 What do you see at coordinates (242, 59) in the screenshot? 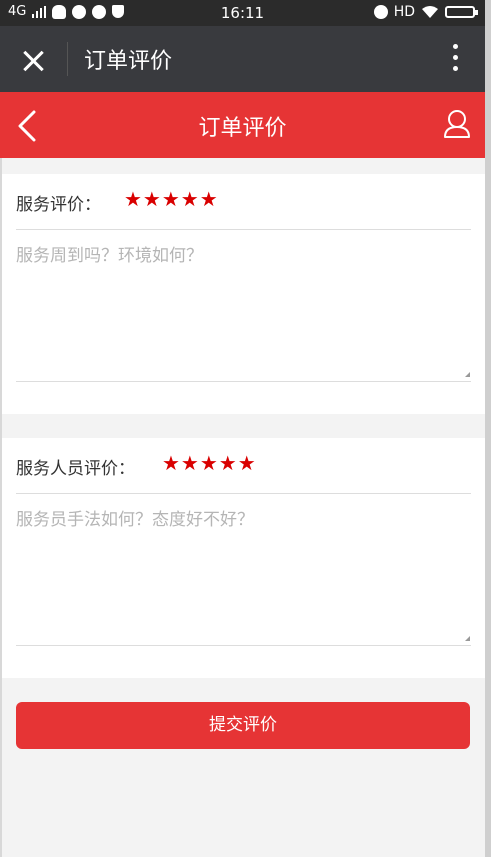
I see `wechat-title-bar: 订单评价` at bounding box center [242, 59].